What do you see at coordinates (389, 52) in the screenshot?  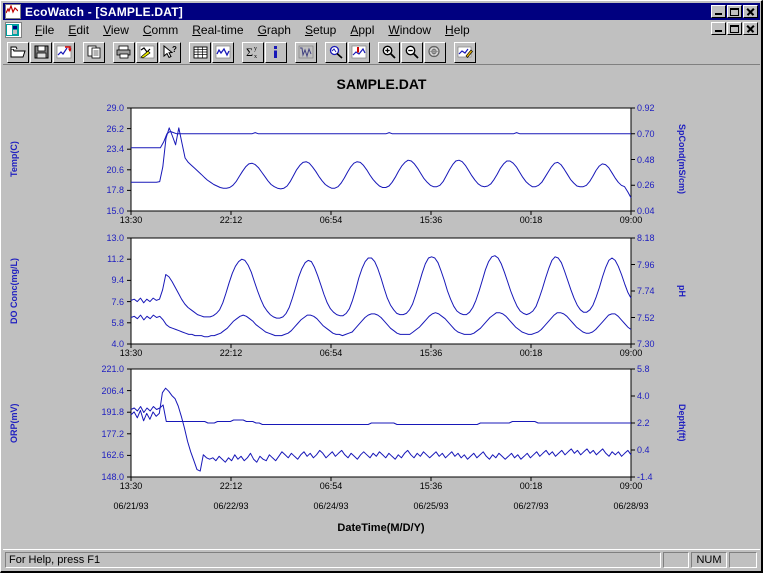 I see `zoom-in-icon` at bounding box center [389, 52].